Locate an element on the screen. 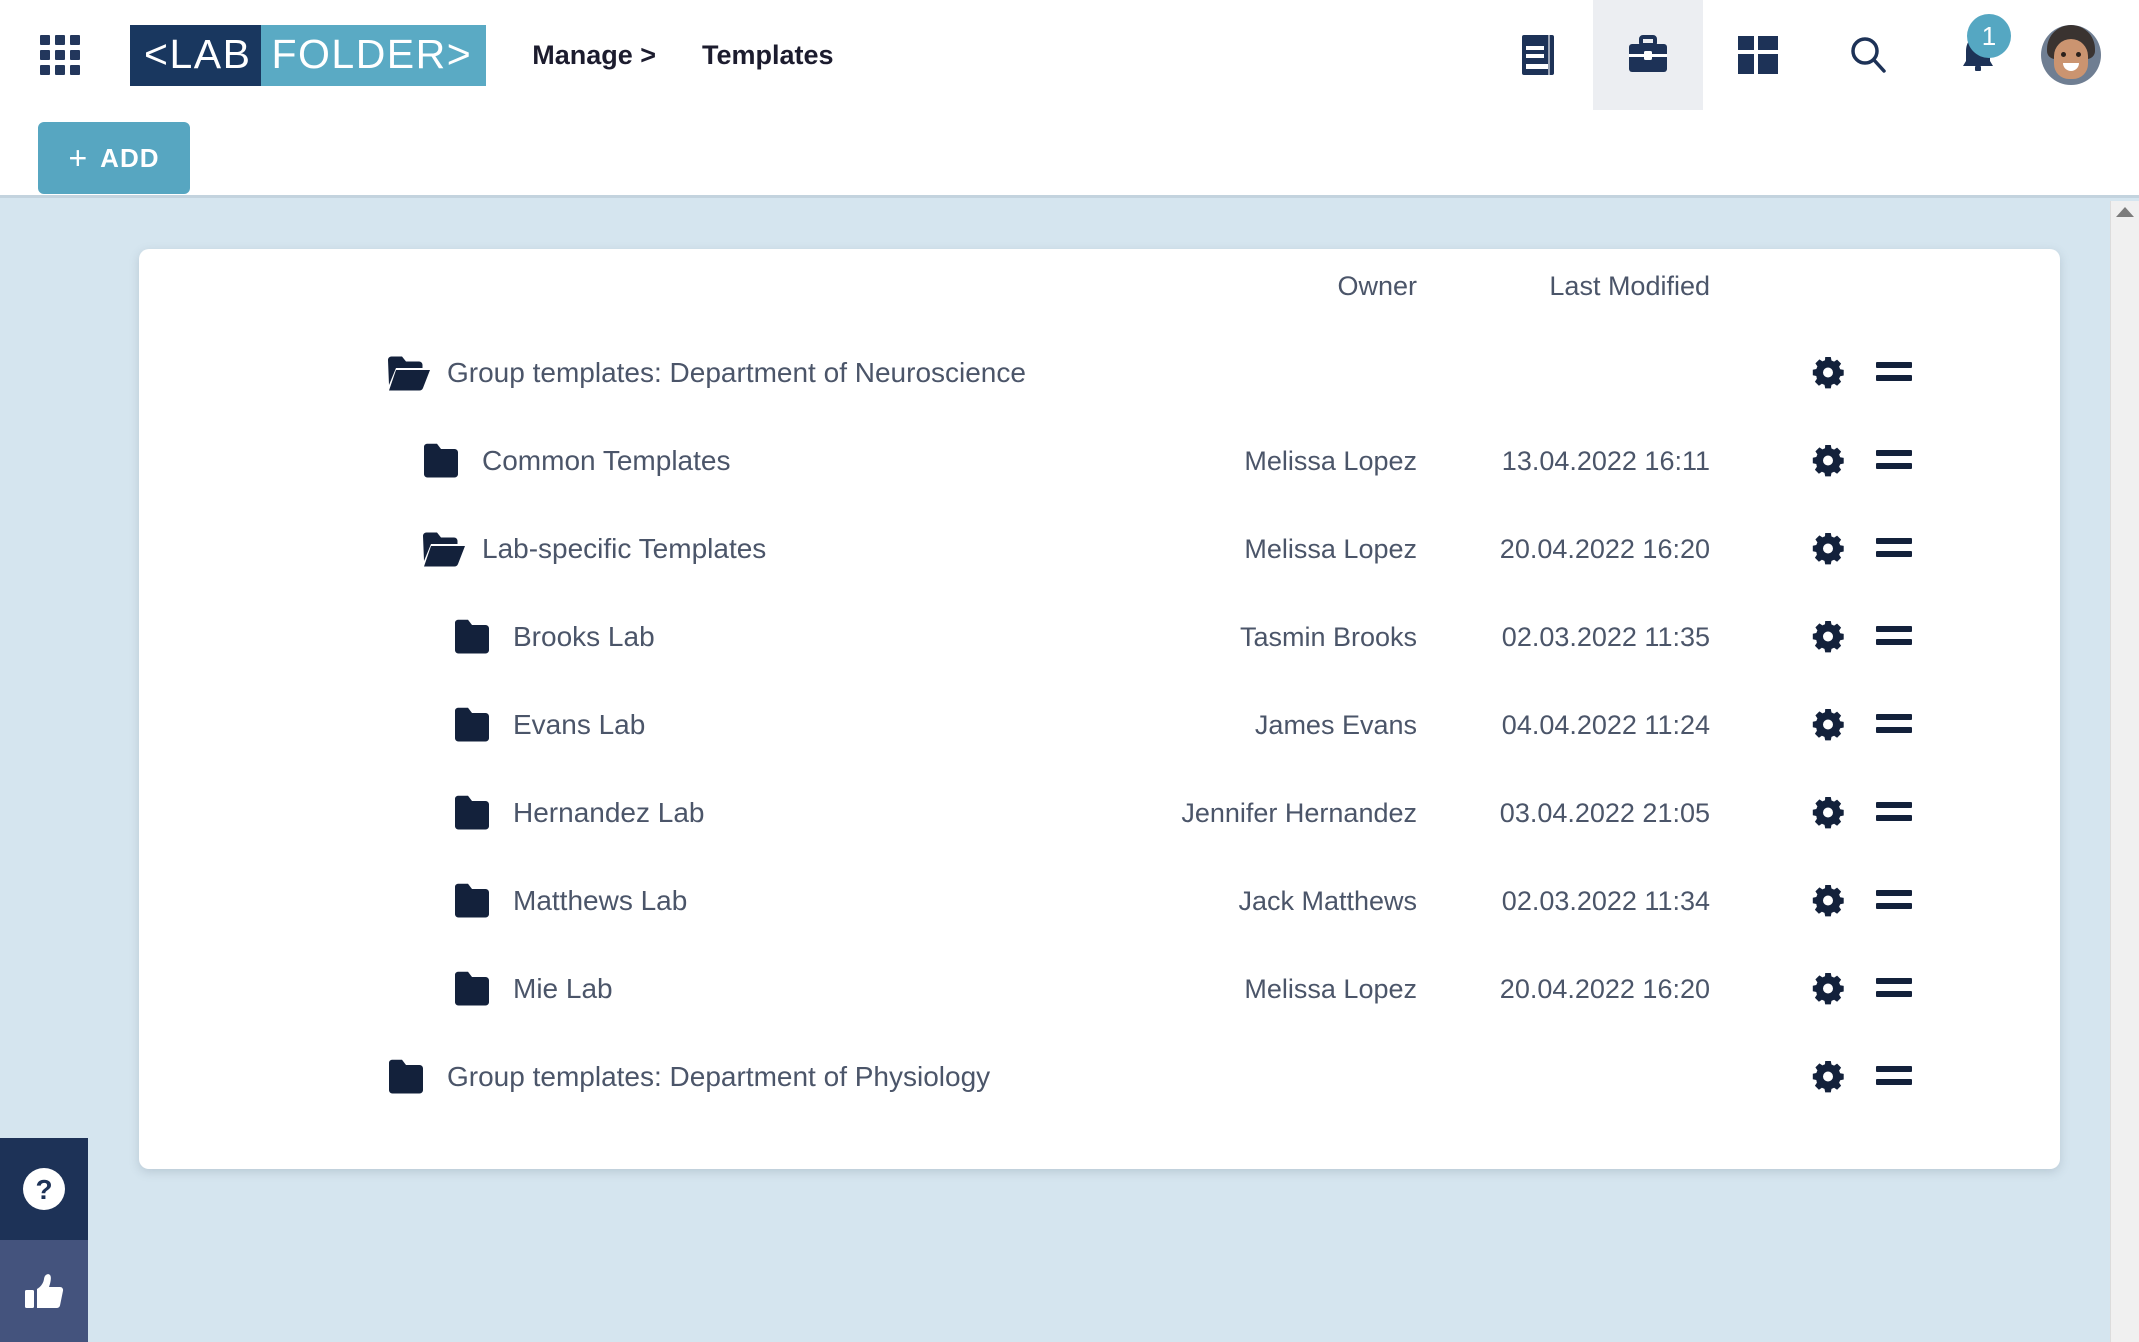  help-widget-stack: ? is located at coordinates (44, 1240).